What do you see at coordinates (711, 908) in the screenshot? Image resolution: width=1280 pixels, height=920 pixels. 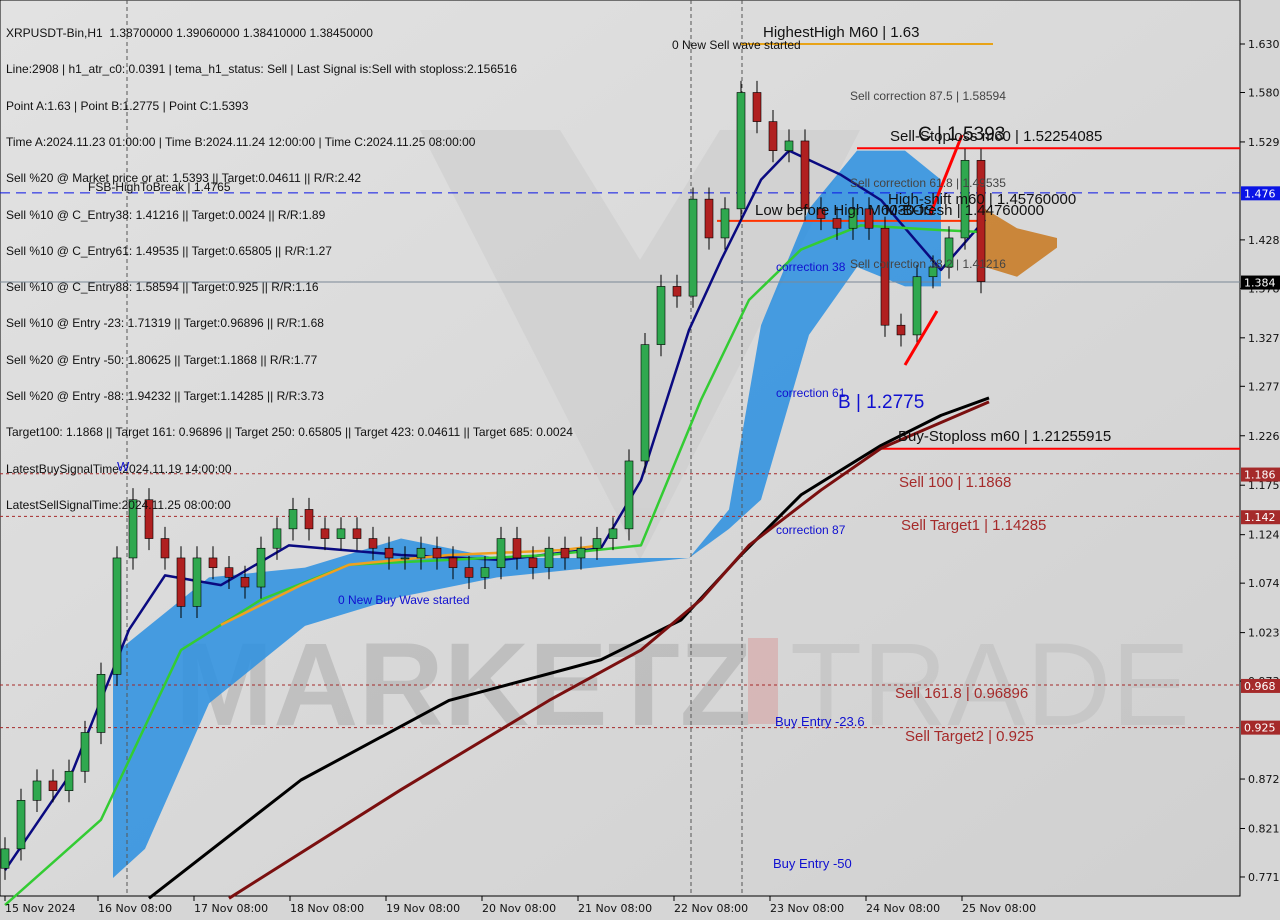 I see `time-tick-label: 22 Nov 08:00` at bounding box center [711, 908].